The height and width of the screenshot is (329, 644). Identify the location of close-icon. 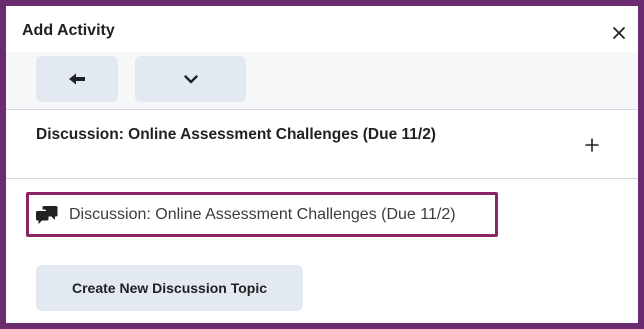
(619, 33).